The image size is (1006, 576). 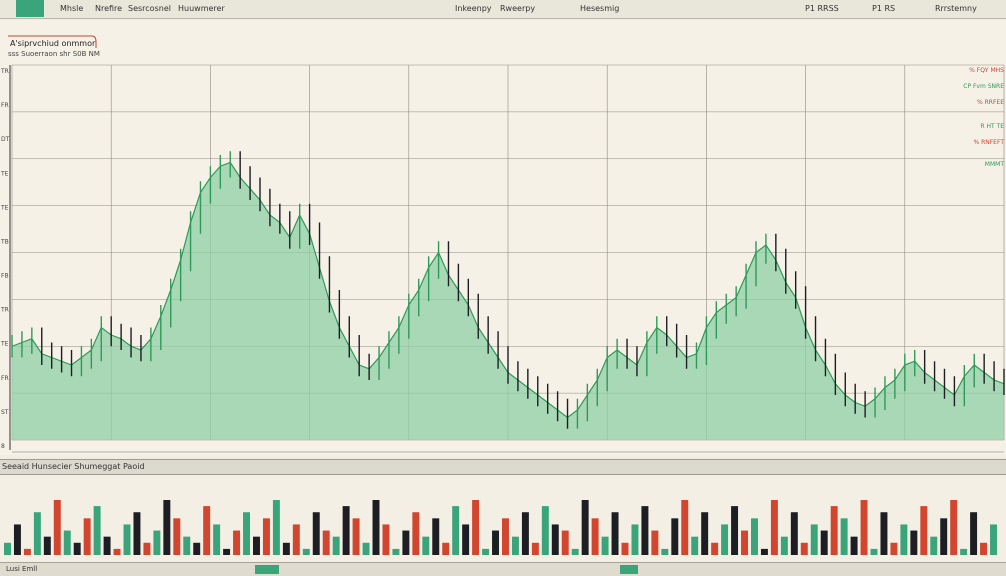 What do you see at coordinates (5, 276) in the screenshot?
I see `y-tick-label: FB` at bounding box center [5, 276].